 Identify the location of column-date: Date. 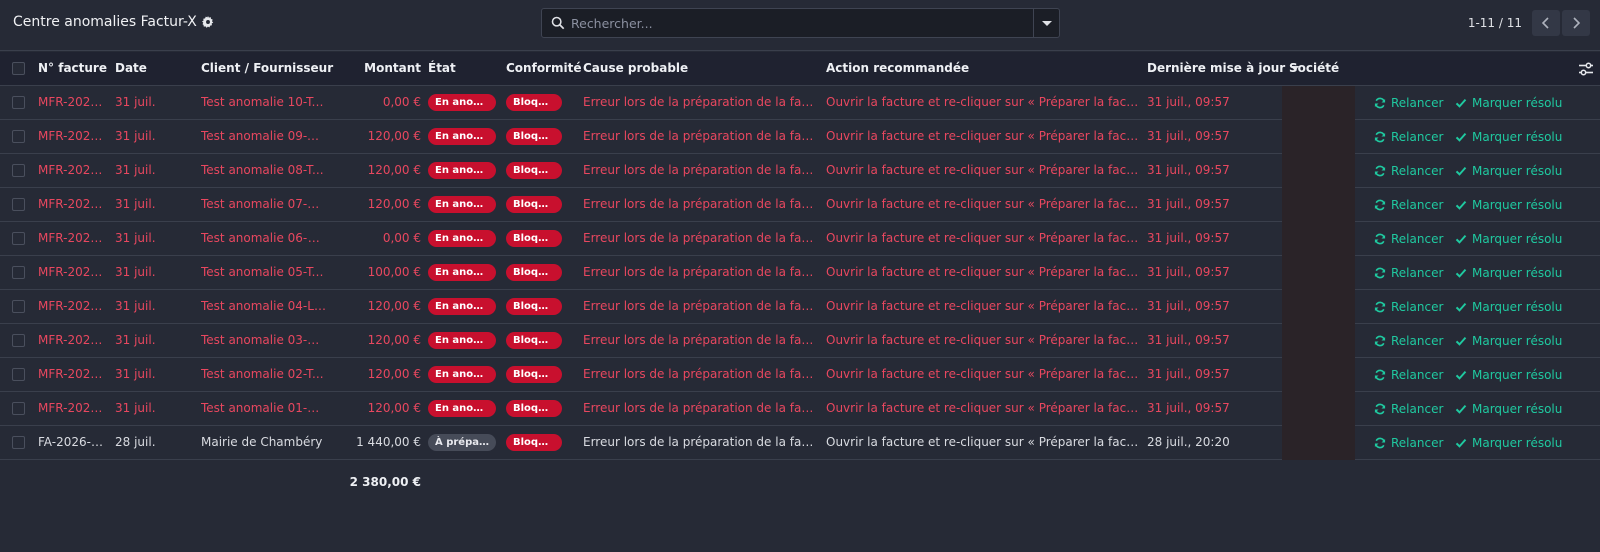
(131, 69).